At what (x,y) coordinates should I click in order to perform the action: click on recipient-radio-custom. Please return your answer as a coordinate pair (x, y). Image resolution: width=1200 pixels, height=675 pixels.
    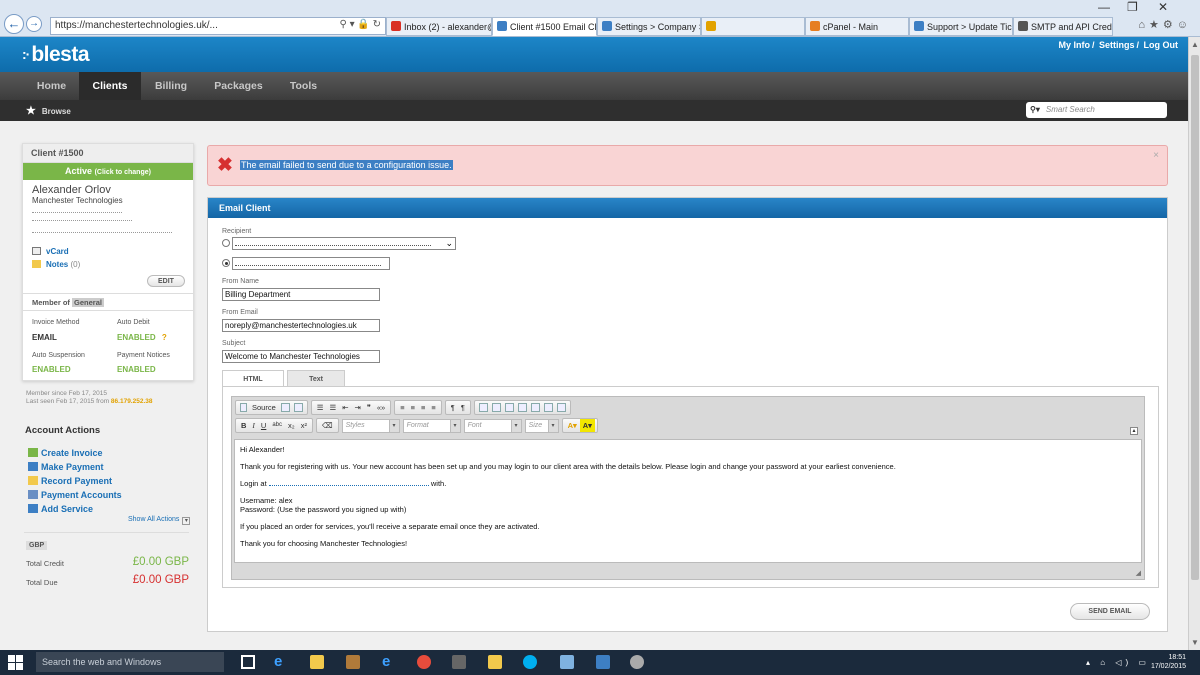
    Looking at the image, I should click on (226, 263).